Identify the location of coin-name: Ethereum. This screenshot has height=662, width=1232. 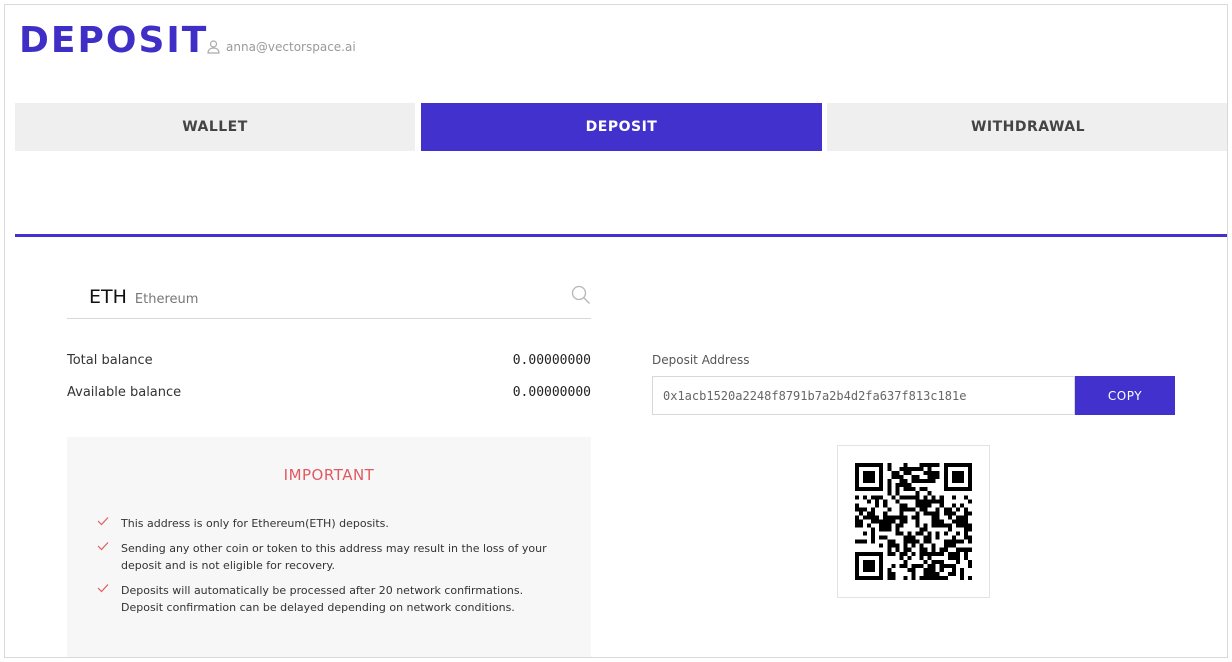
(166, 299).